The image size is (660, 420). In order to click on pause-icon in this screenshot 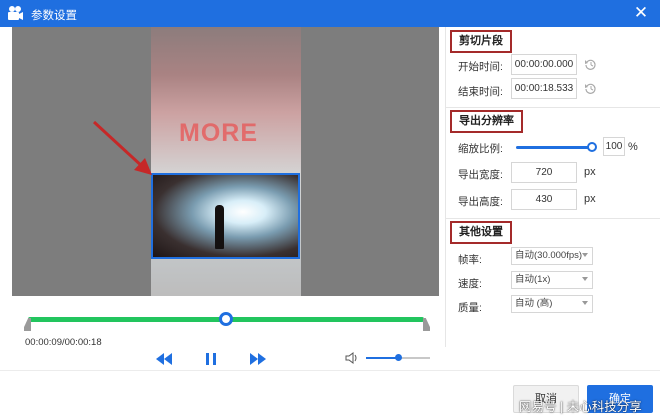, I will do `click(211, 359)`.